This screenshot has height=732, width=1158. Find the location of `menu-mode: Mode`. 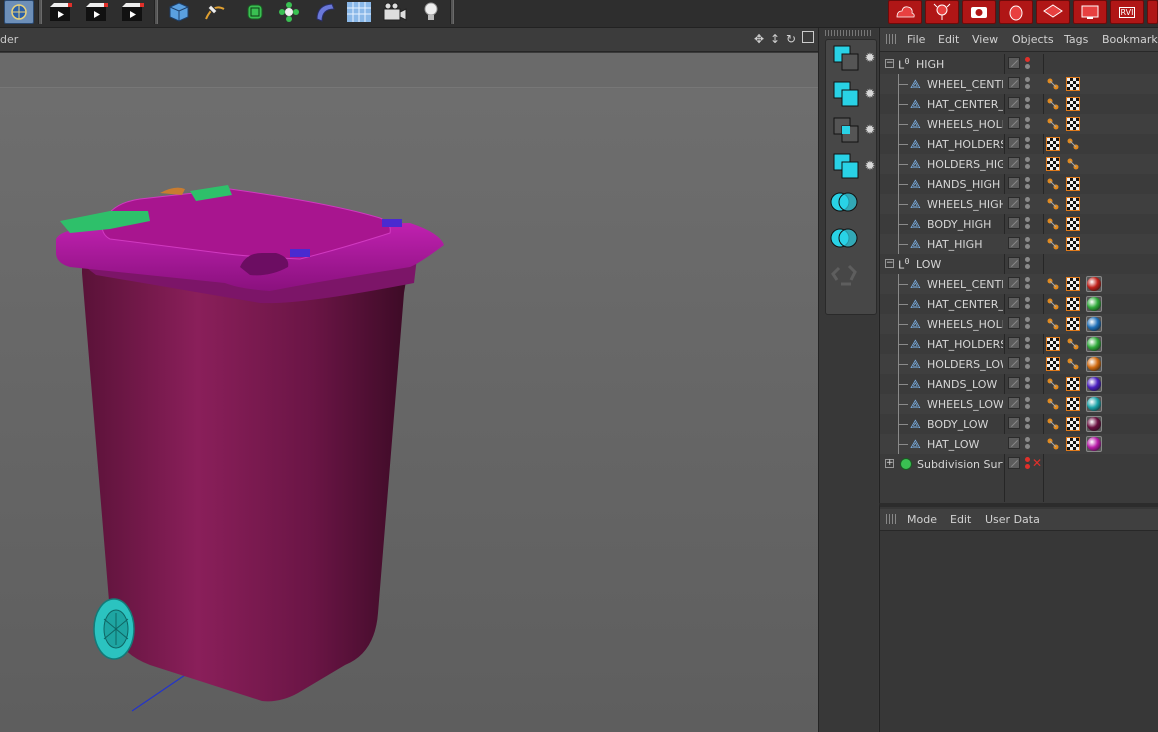

menu-mode: Mode is located at coordinates (922, 519).